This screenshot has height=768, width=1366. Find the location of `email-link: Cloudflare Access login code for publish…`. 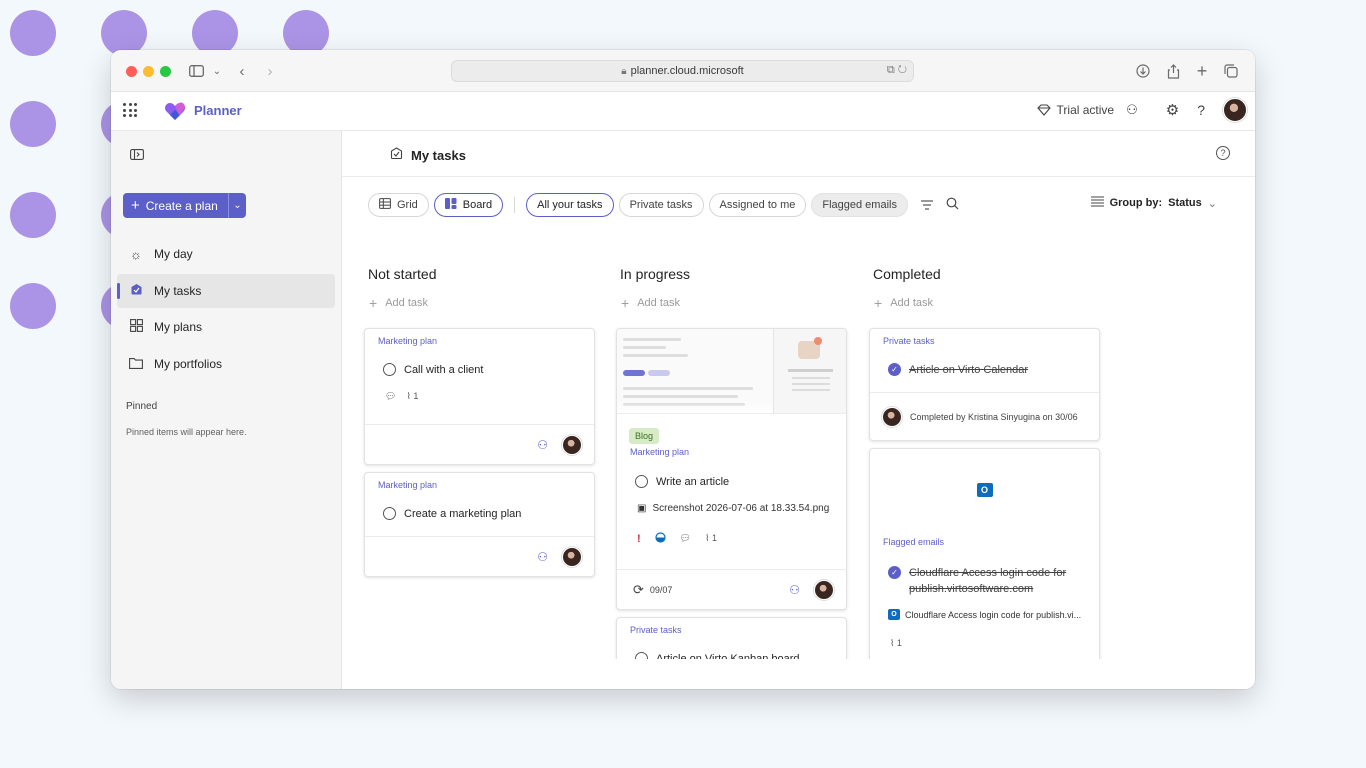

email-link: Cloudflare Access login code for publish… is located at coordinates (993, 615).